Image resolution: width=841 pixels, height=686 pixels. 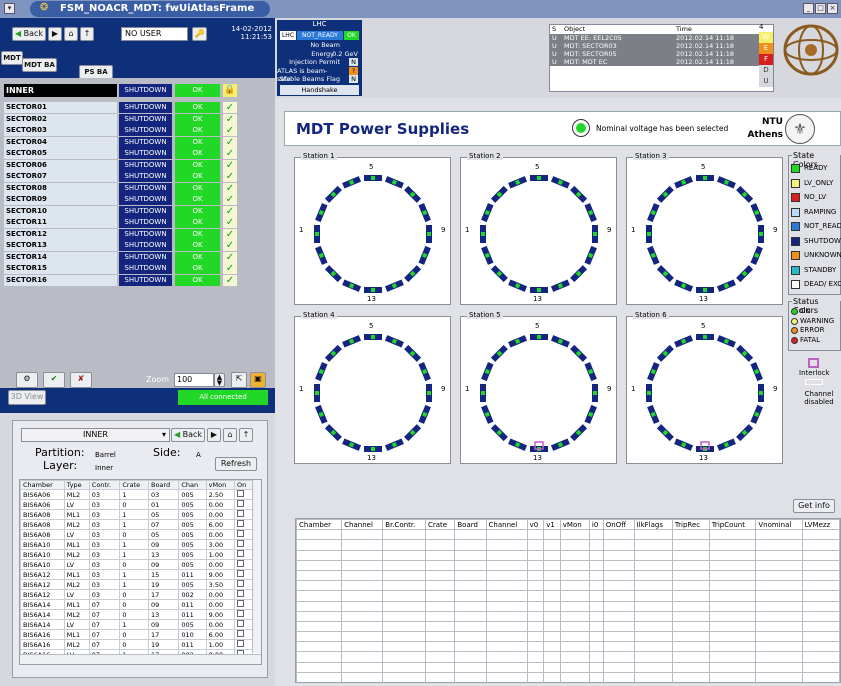 I want to click on grid-col-header: Channel, so click(x=506, y=525).